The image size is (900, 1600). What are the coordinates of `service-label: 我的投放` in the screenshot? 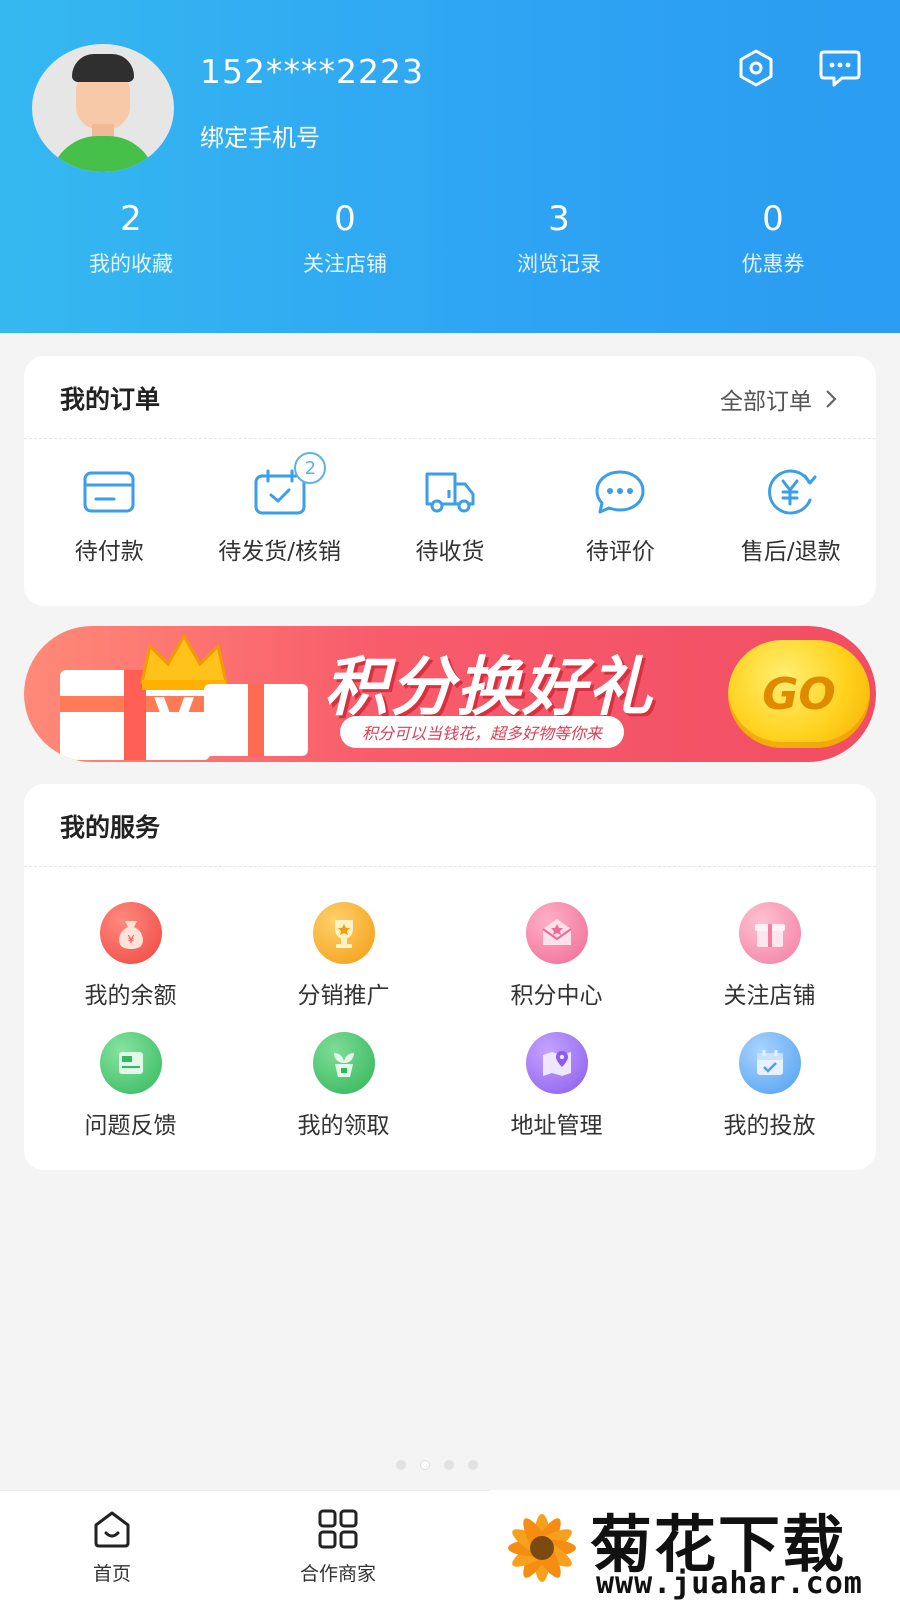 It's located at (769, 1126).